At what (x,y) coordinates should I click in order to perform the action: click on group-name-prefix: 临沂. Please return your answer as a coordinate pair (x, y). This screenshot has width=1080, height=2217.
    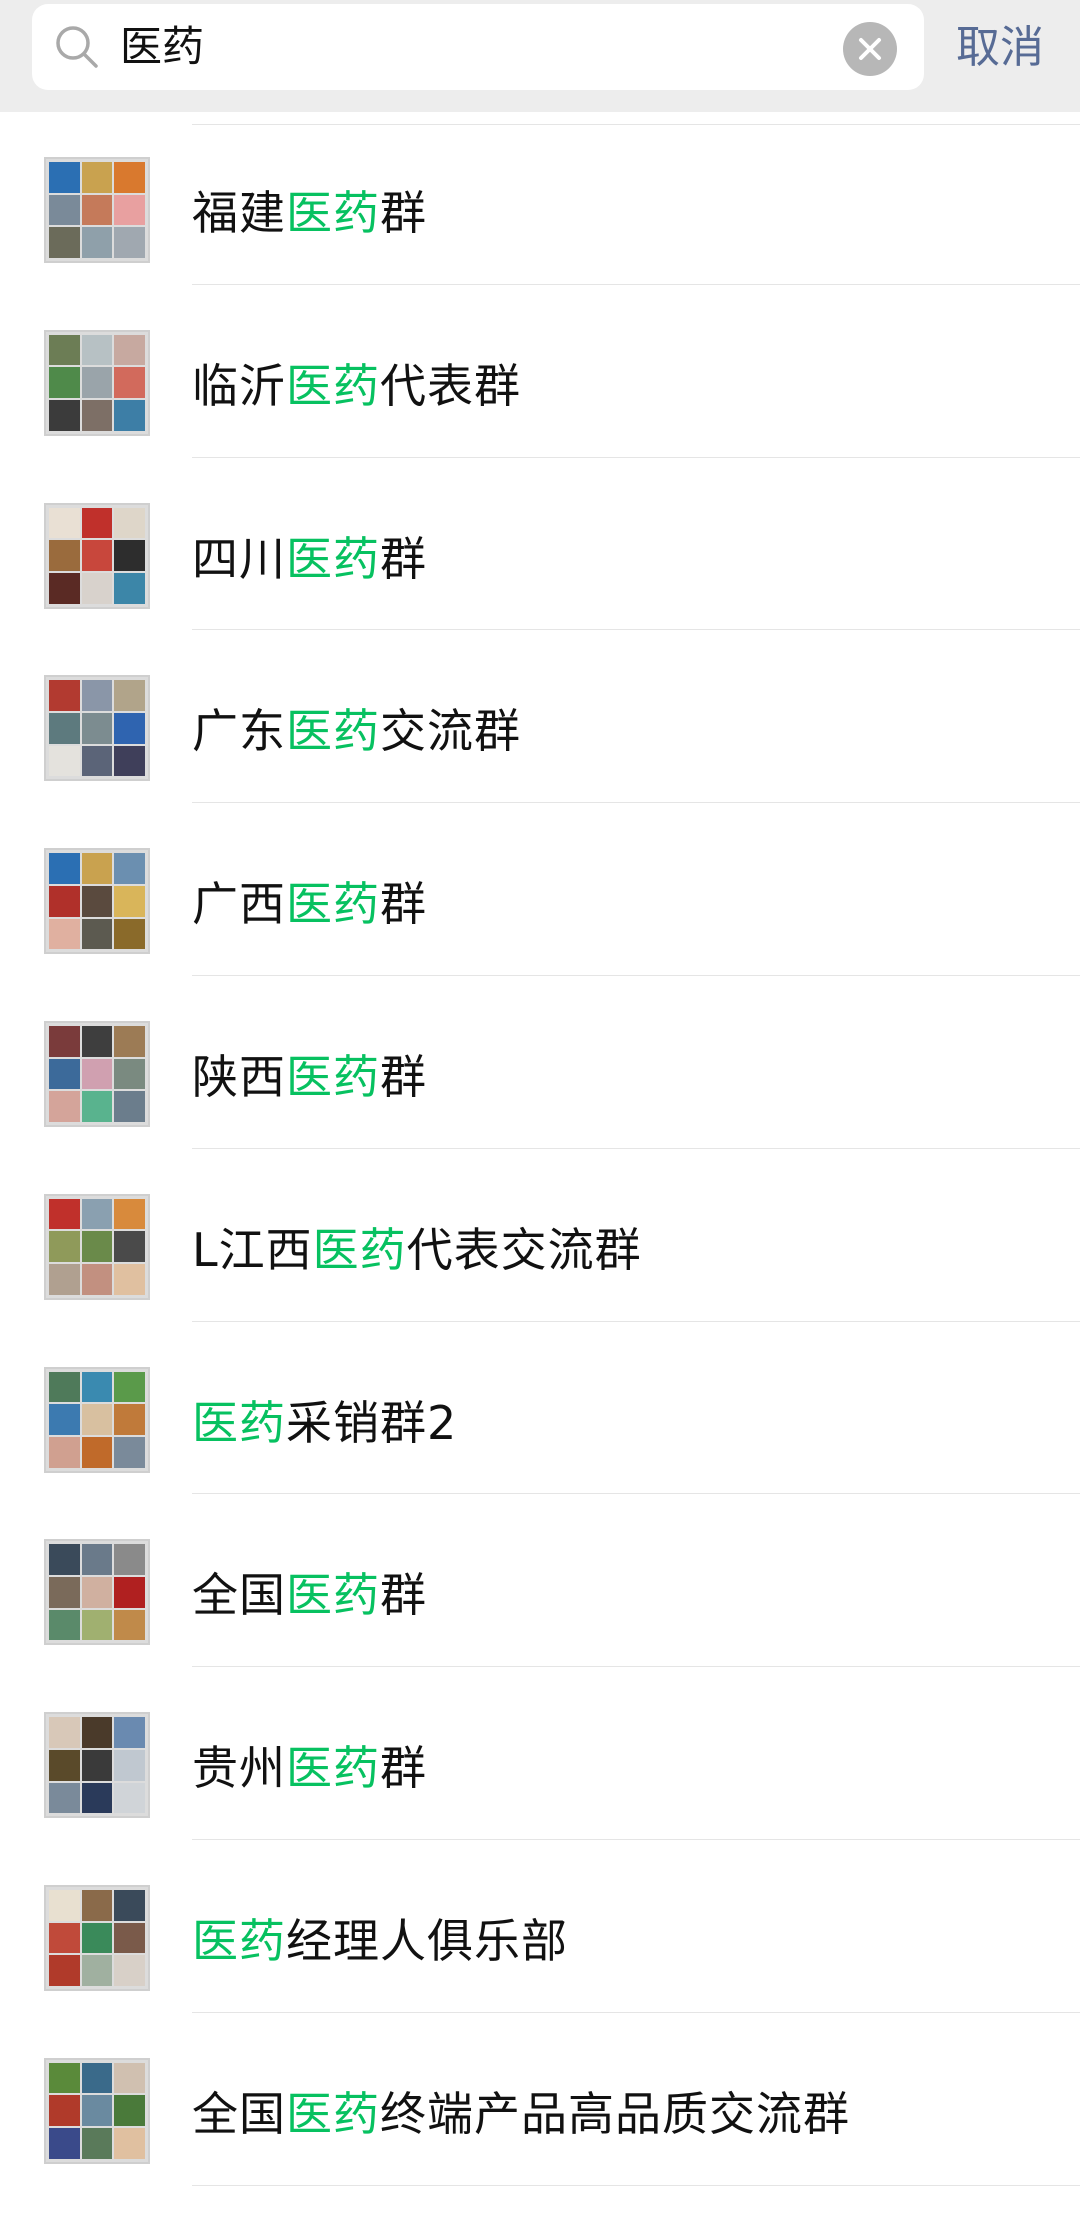
    Looking at the image, I should click on (239, 385).